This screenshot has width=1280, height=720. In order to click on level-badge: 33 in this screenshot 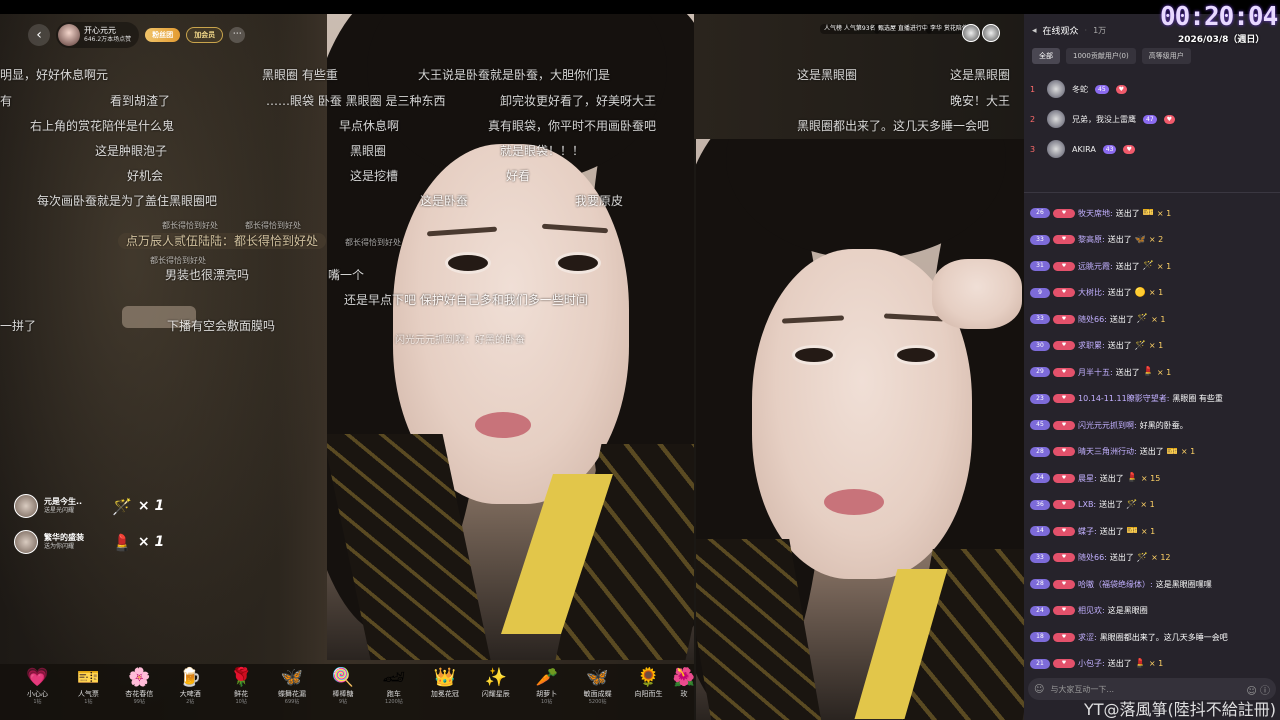, I will do `click(1040, 239)`.